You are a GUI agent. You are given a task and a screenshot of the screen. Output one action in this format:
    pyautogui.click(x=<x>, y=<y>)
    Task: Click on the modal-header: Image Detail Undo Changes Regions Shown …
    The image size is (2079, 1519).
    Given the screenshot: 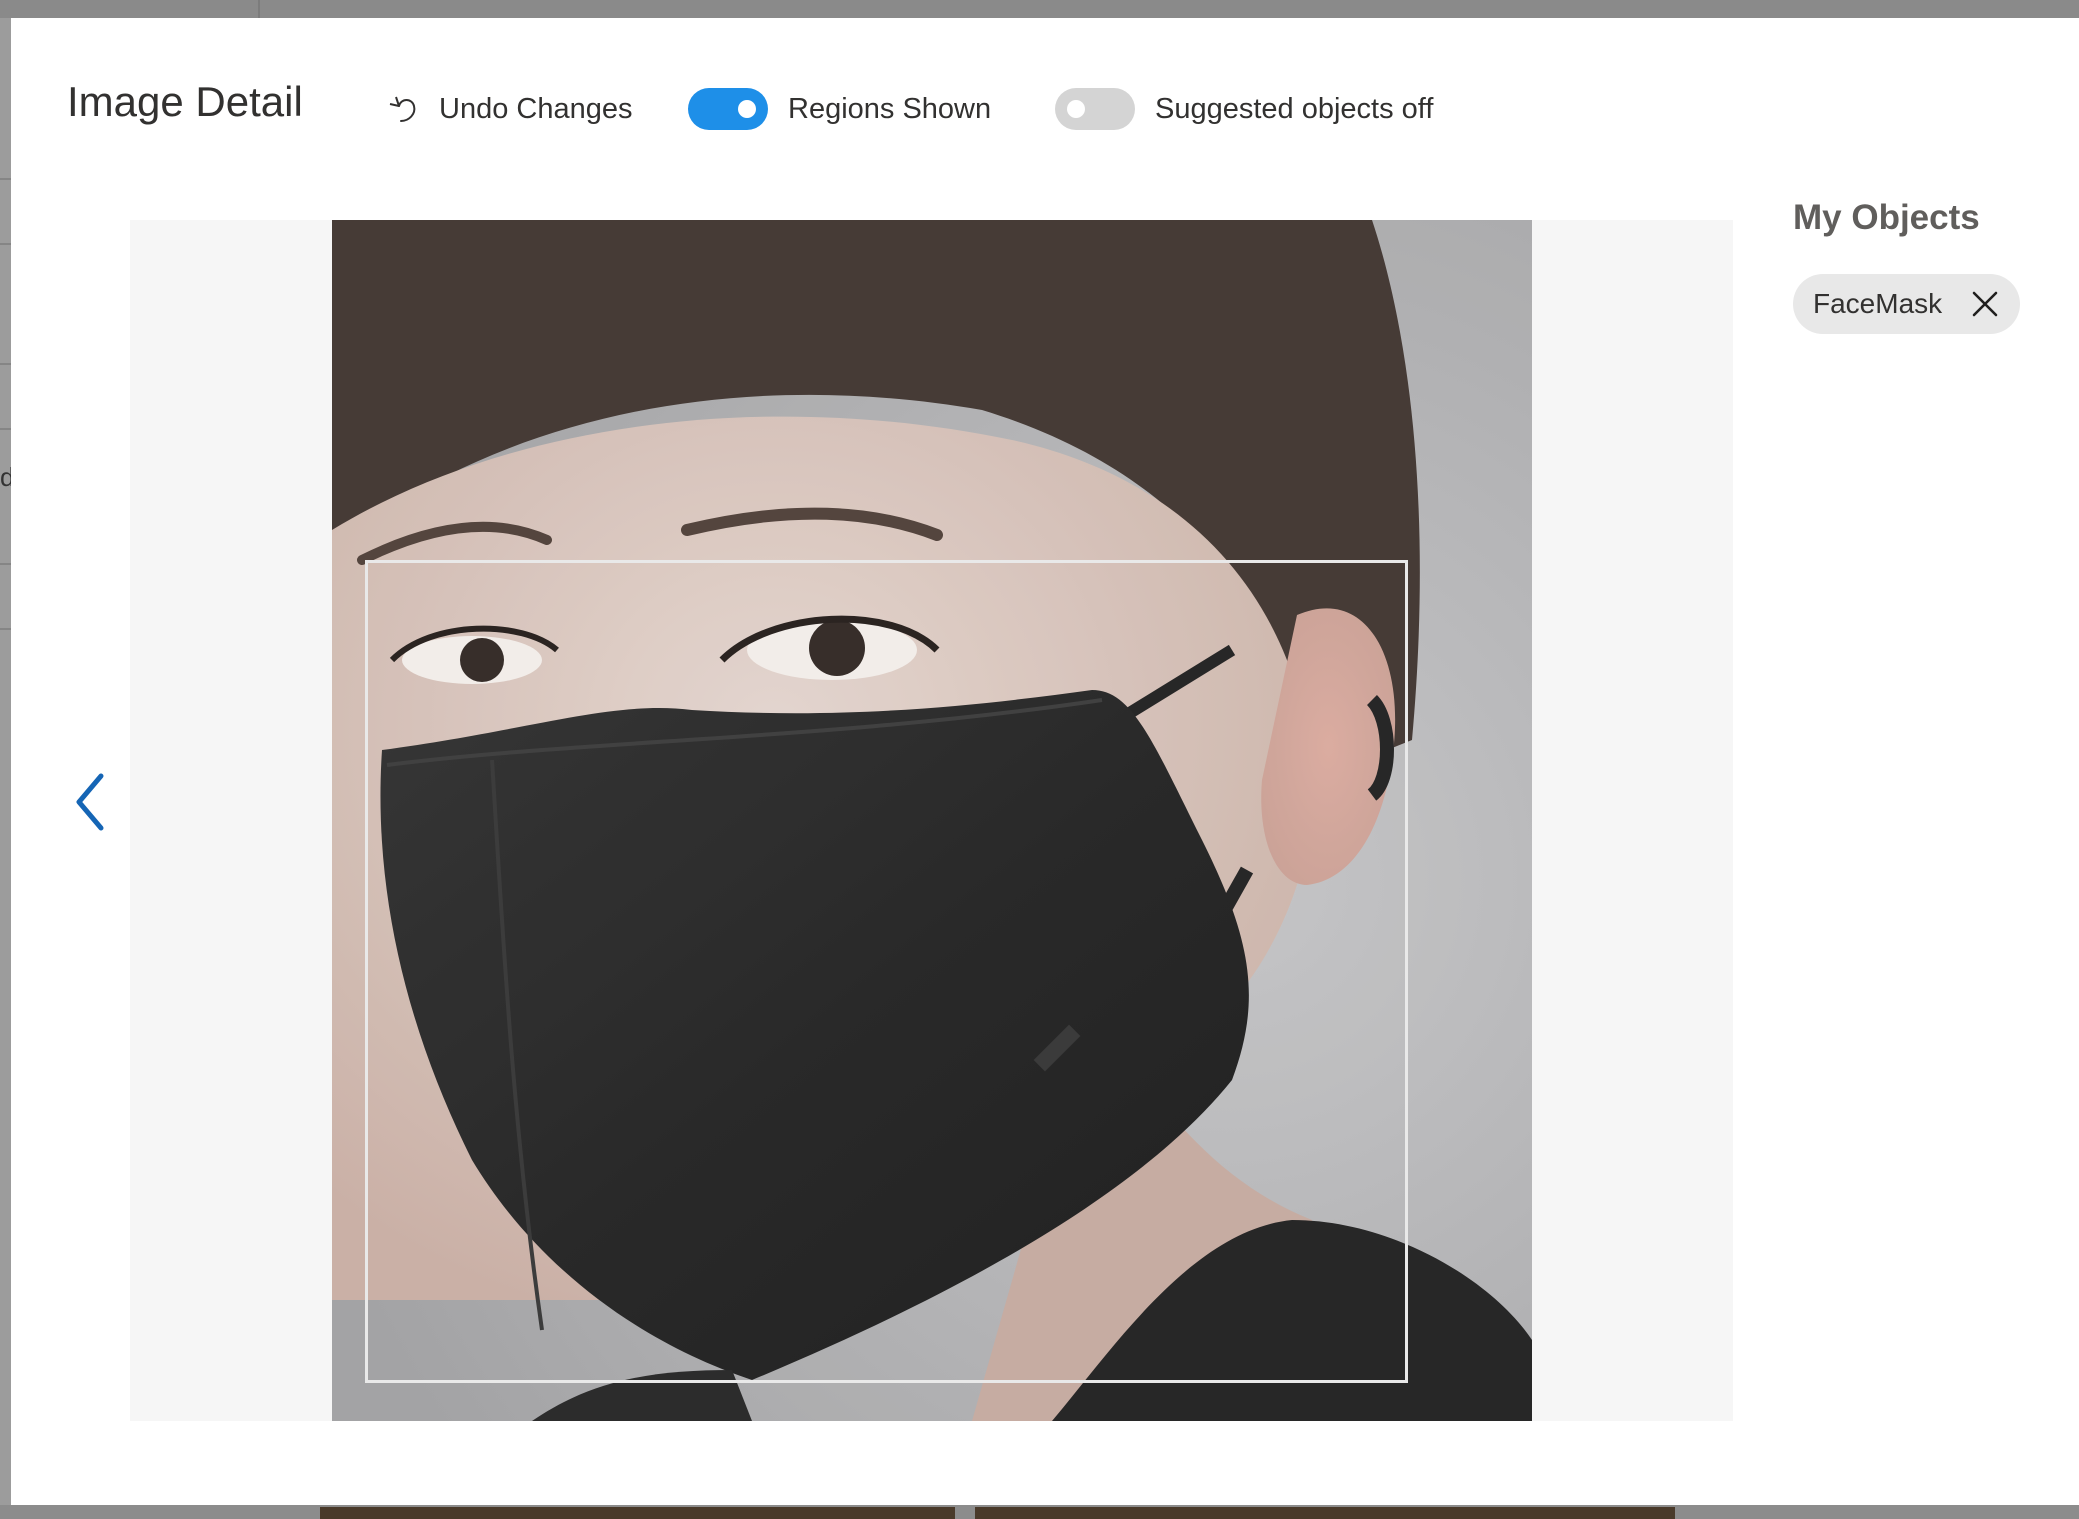 What is the action you would take?
    pyautogui.click(x=1045, y=98)
    